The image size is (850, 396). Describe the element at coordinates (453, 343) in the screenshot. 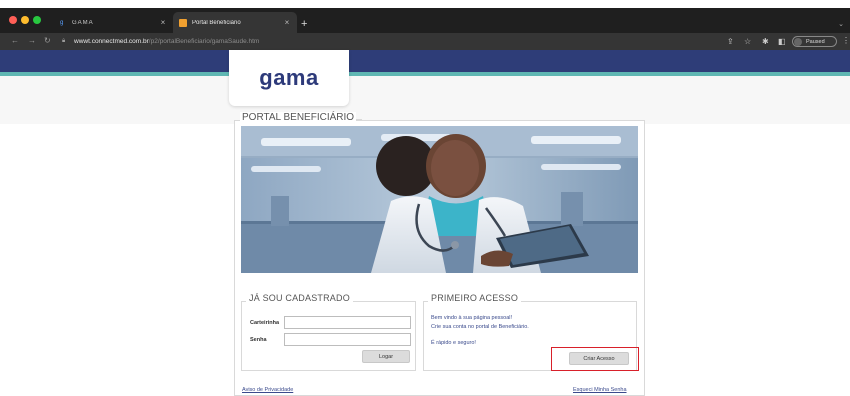

I see `tagline-text: É rápido e seguro!` at that location.